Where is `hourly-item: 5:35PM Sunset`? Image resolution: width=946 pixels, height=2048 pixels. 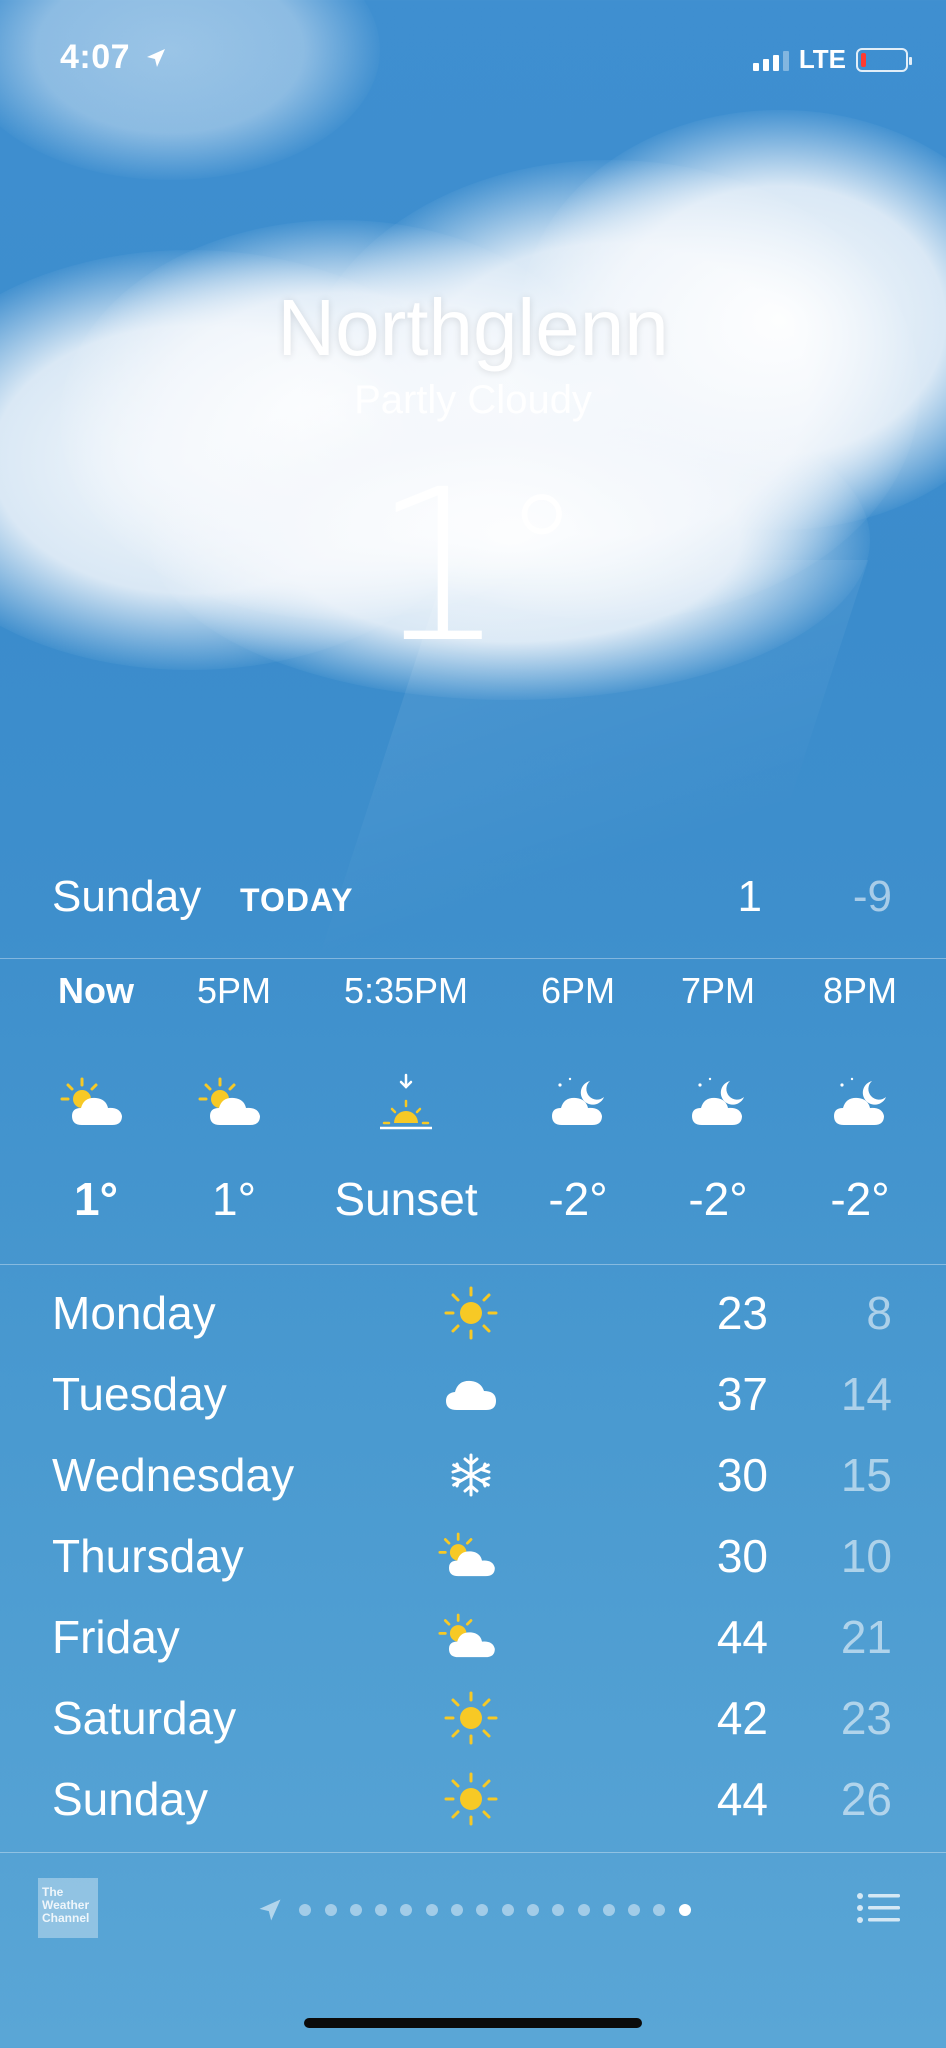
hourly-item: 5:35PM Sunset is located at coordinates (406, 1098).